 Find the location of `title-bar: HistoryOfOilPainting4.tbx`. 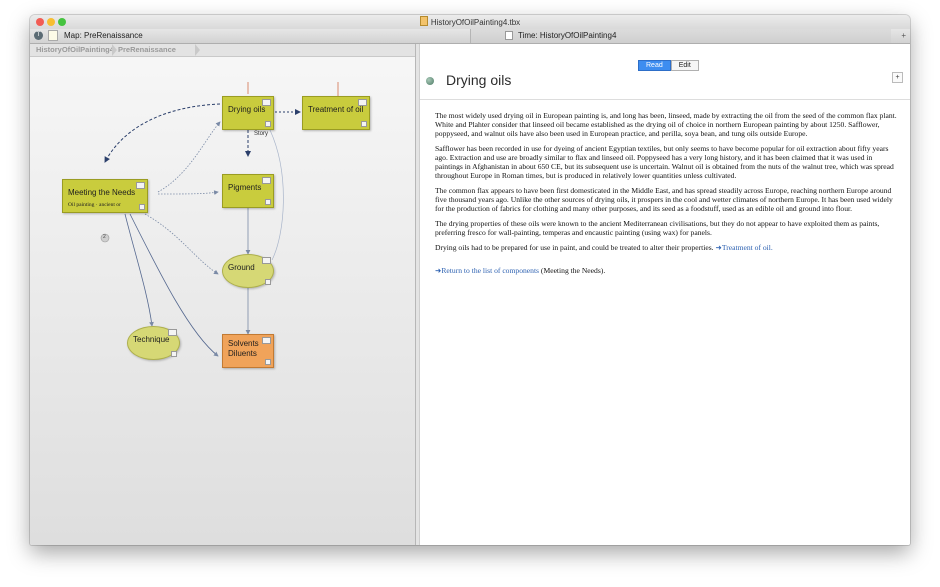

title-bar: HistoryOfOilPainting4.tbx is located at coordinates (470, 22).